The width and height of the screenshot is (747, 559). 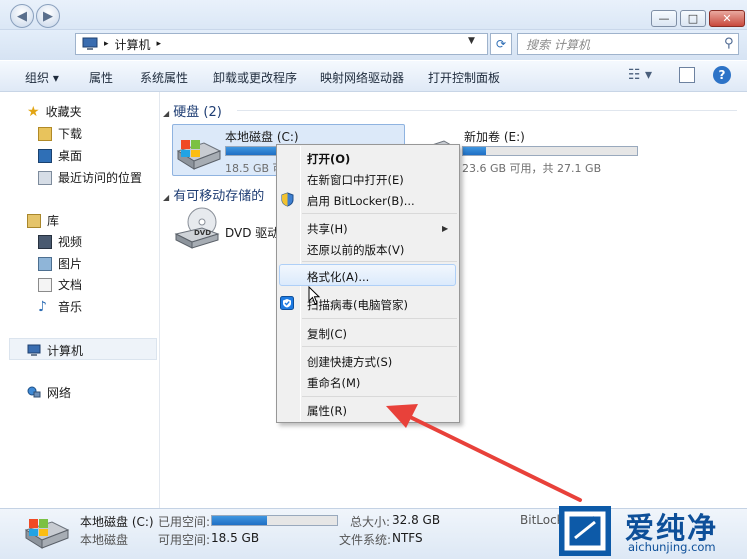 I want to click on menu-item-create-shortcut: 创建快捷方式(S), so click(x=349, y=362).